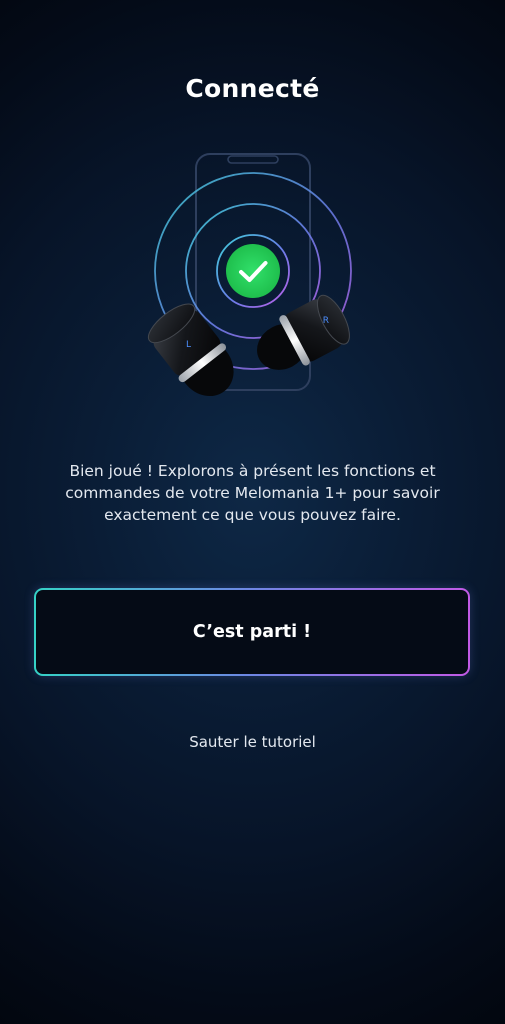  I want to click on start-button-label: C’est parti !, so click(252, 632).